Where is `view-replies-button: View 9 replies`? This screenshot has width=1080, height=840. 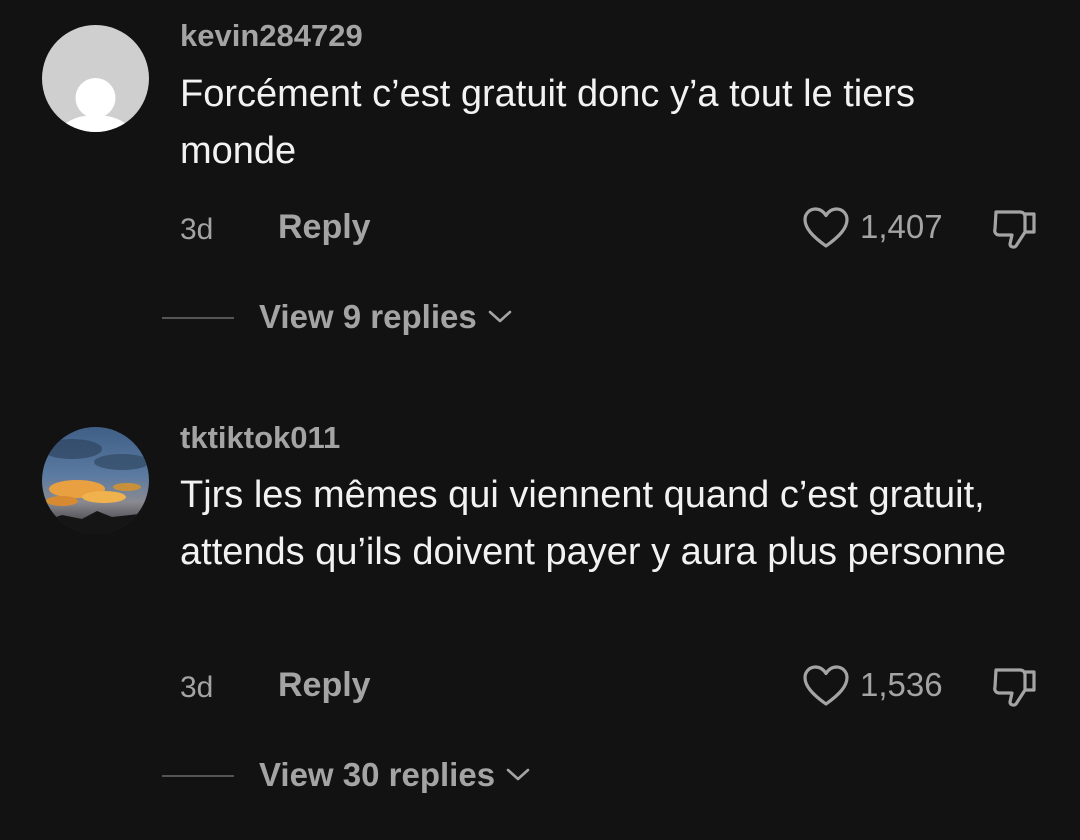
view-replies-button: View 9 replies is located at coordinates (386, 317).